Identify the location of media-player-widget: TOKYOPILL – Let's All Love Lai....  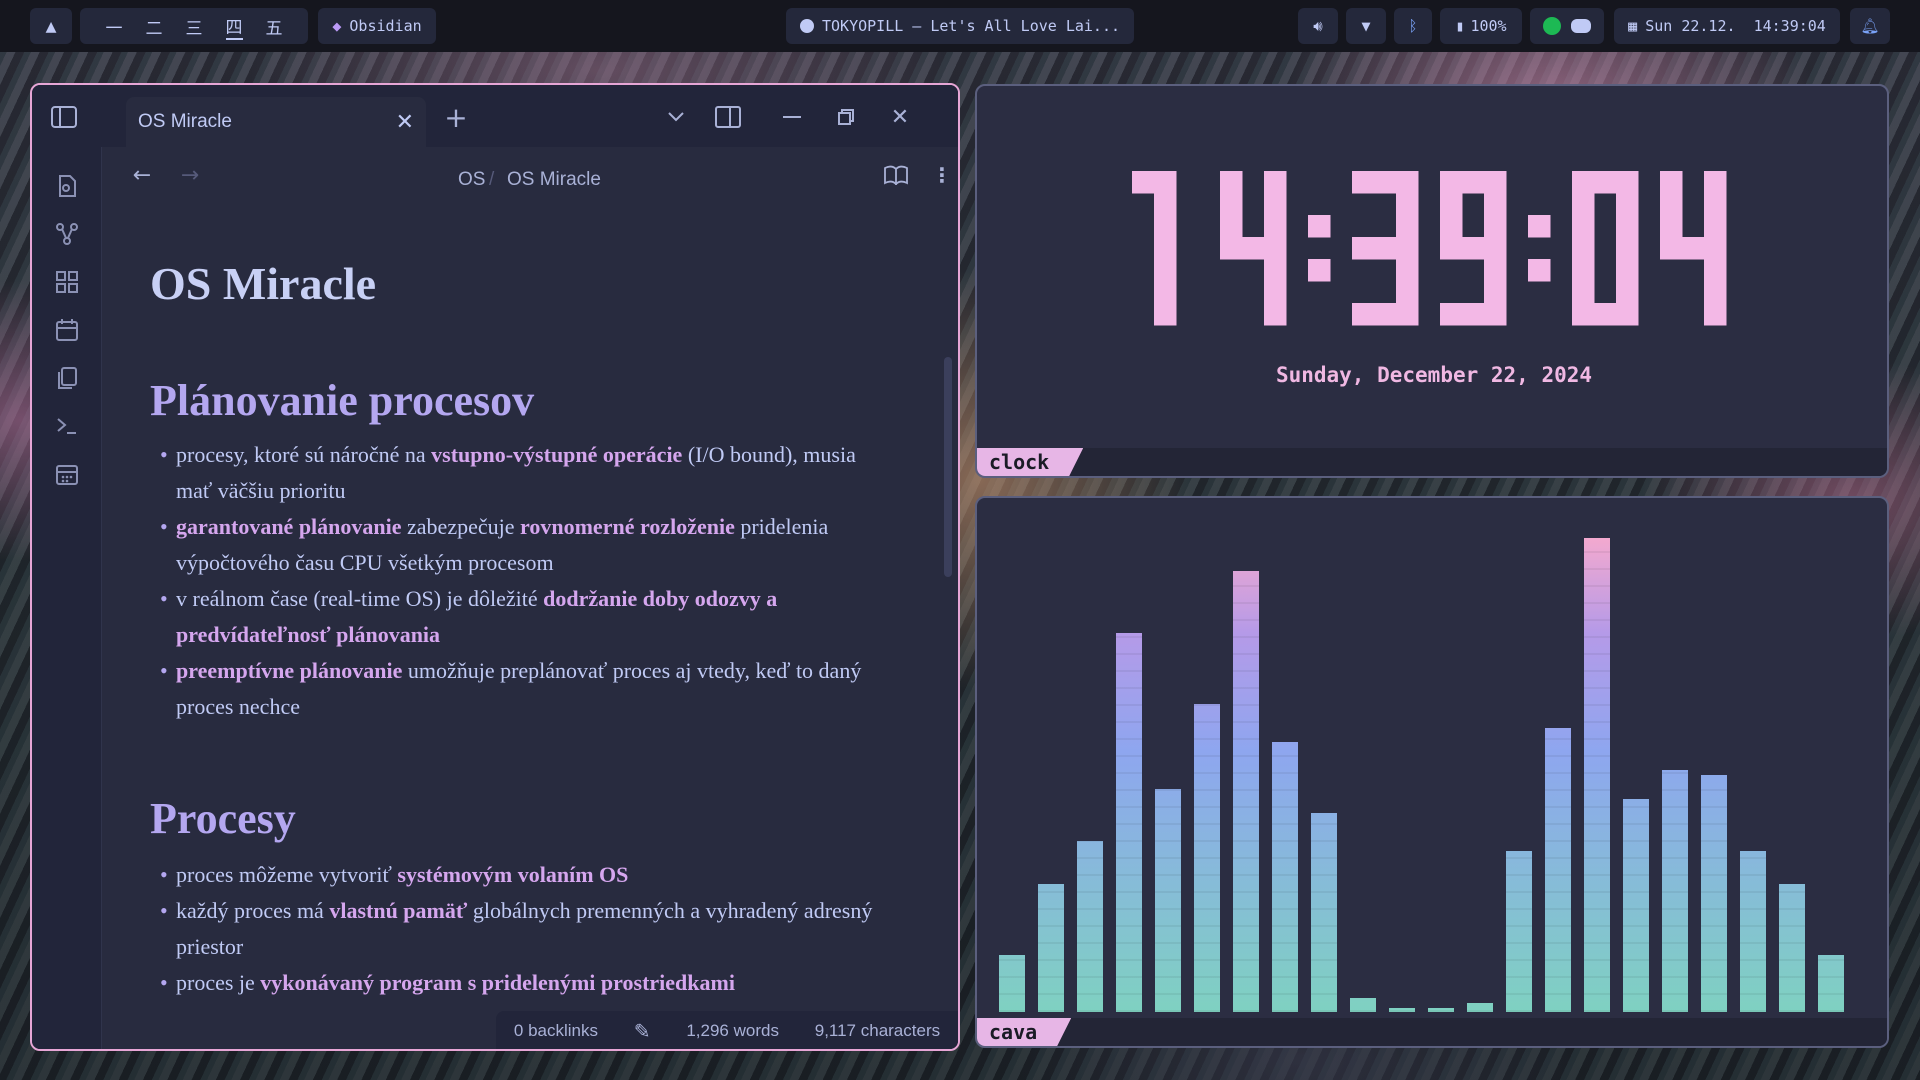
(960, 26).